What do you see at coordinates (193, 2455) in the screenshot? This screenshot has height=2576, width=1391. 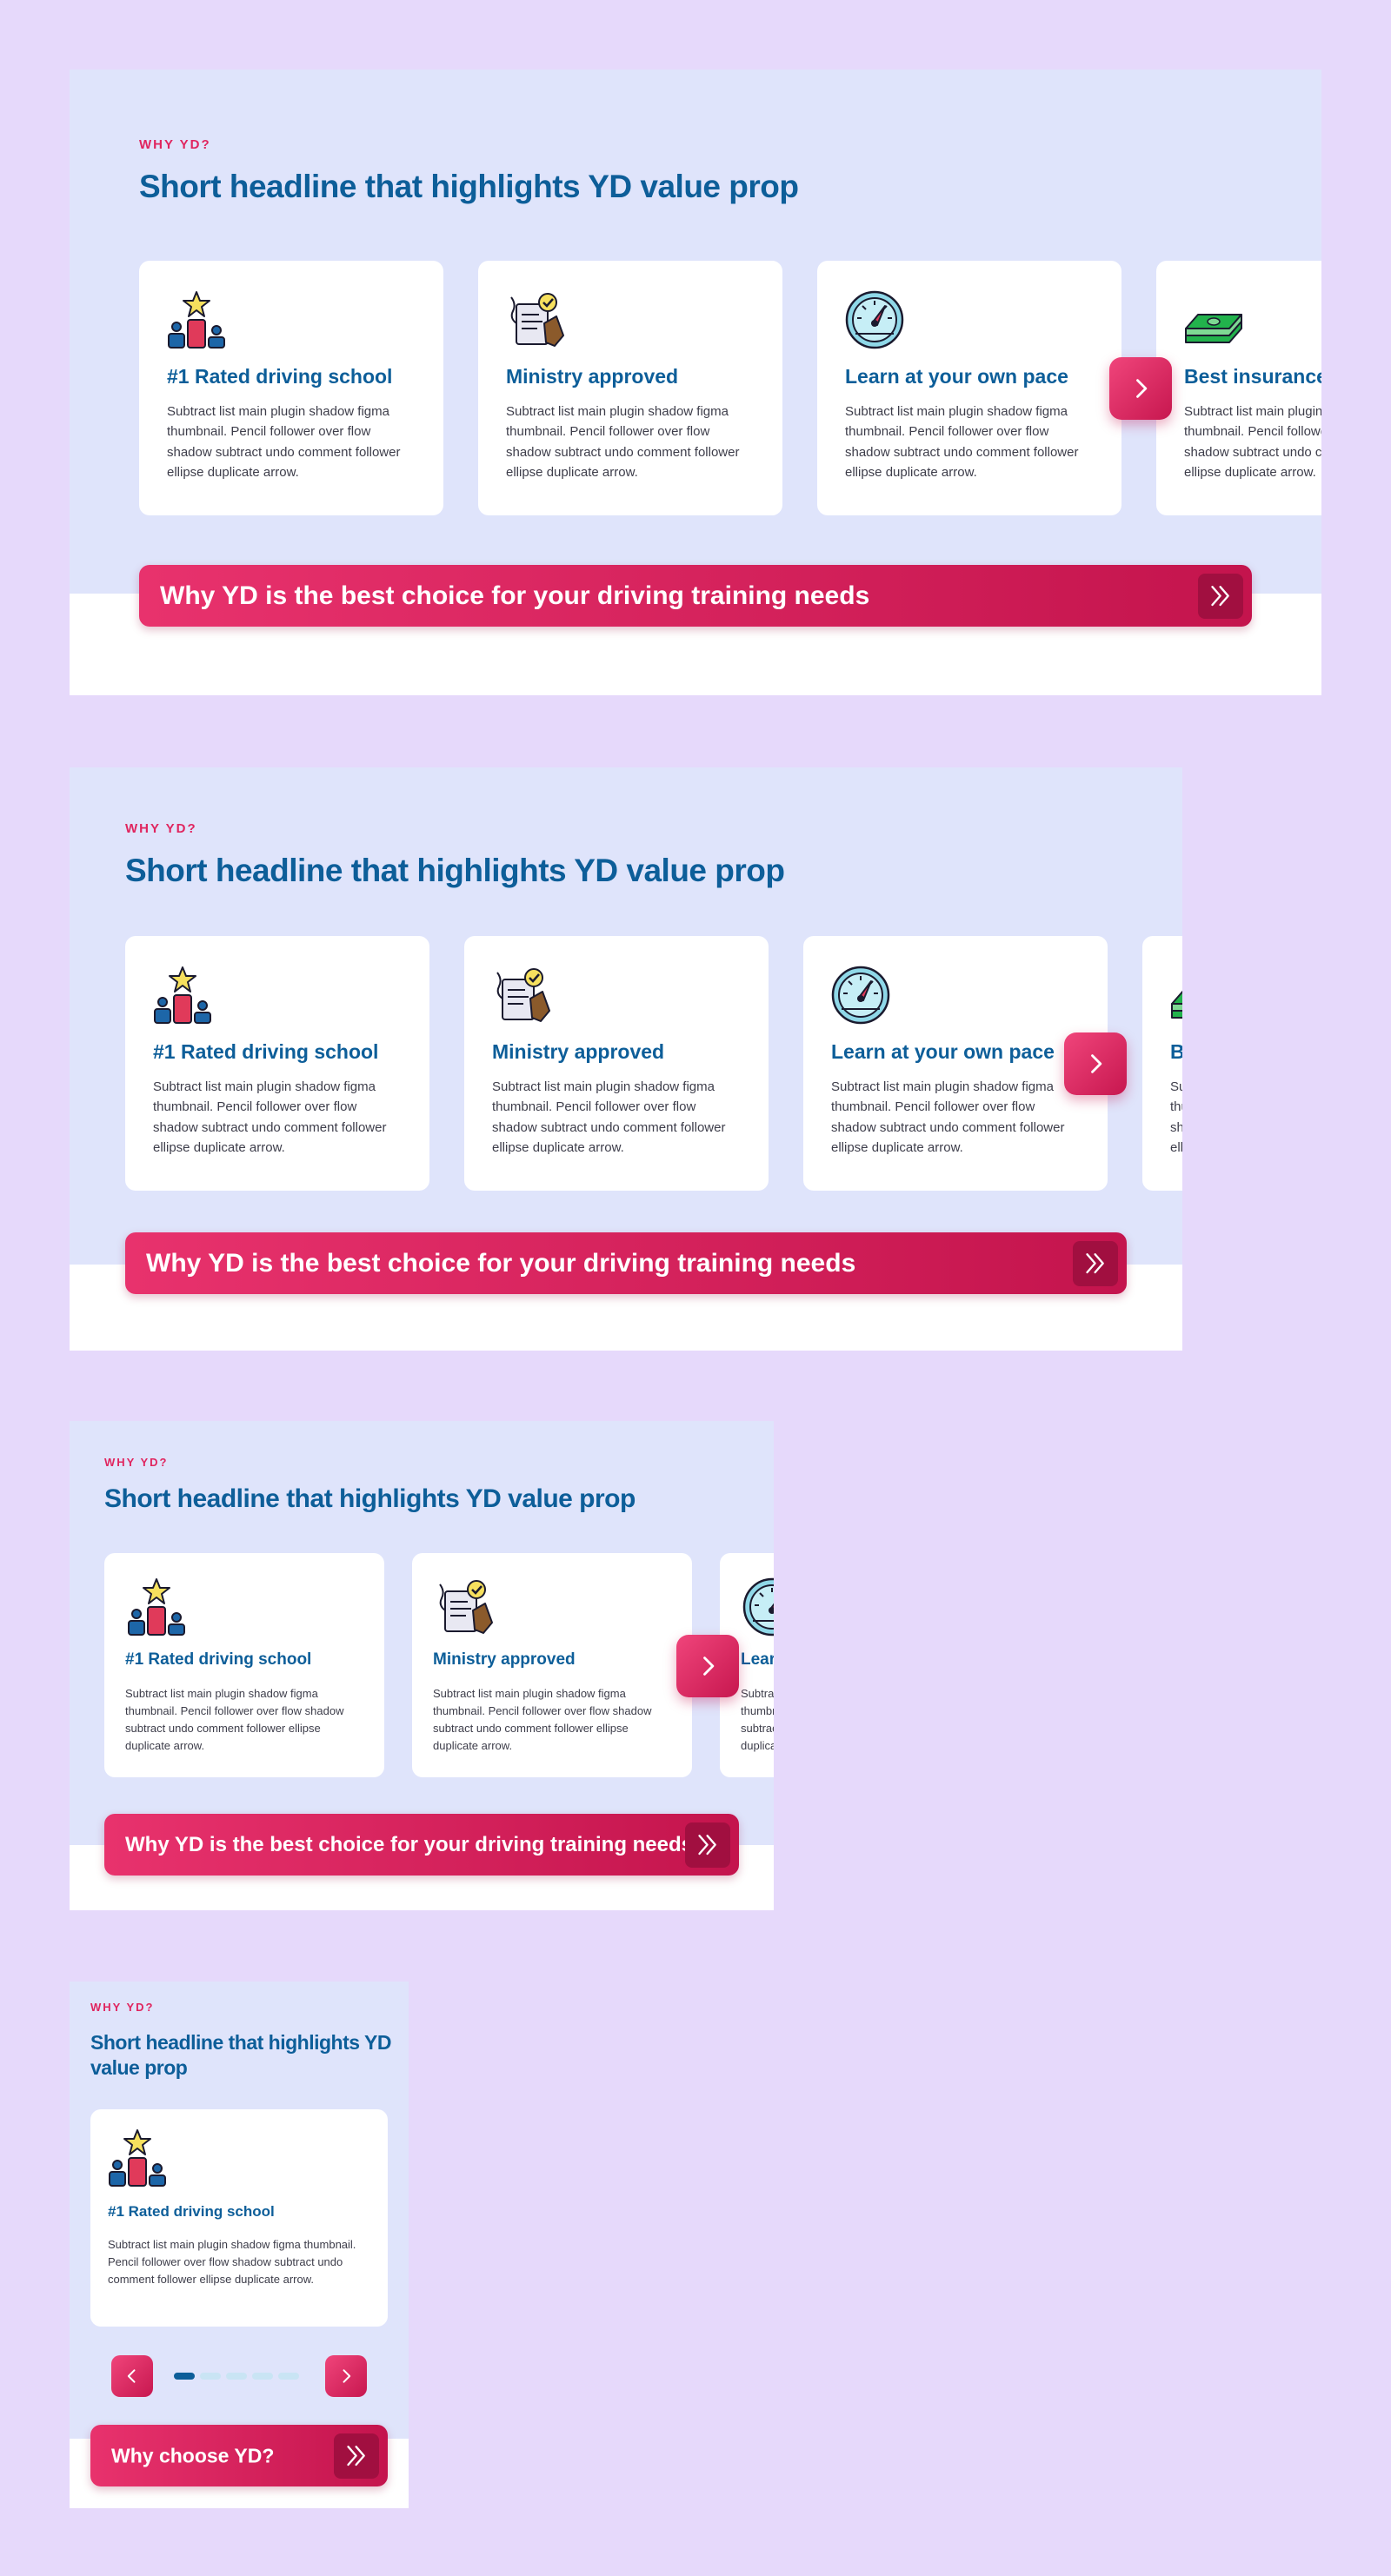 I see `cta-label: Why choose YD?` at bounding box center [193, 2455].